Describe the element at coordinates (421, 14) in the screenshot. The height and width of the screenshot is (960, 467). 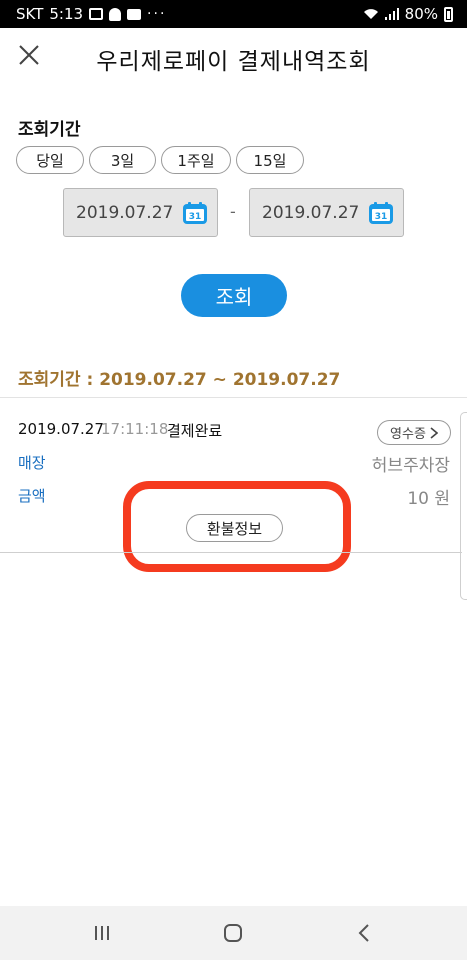
I see `battery-percent: 80%` at that location.